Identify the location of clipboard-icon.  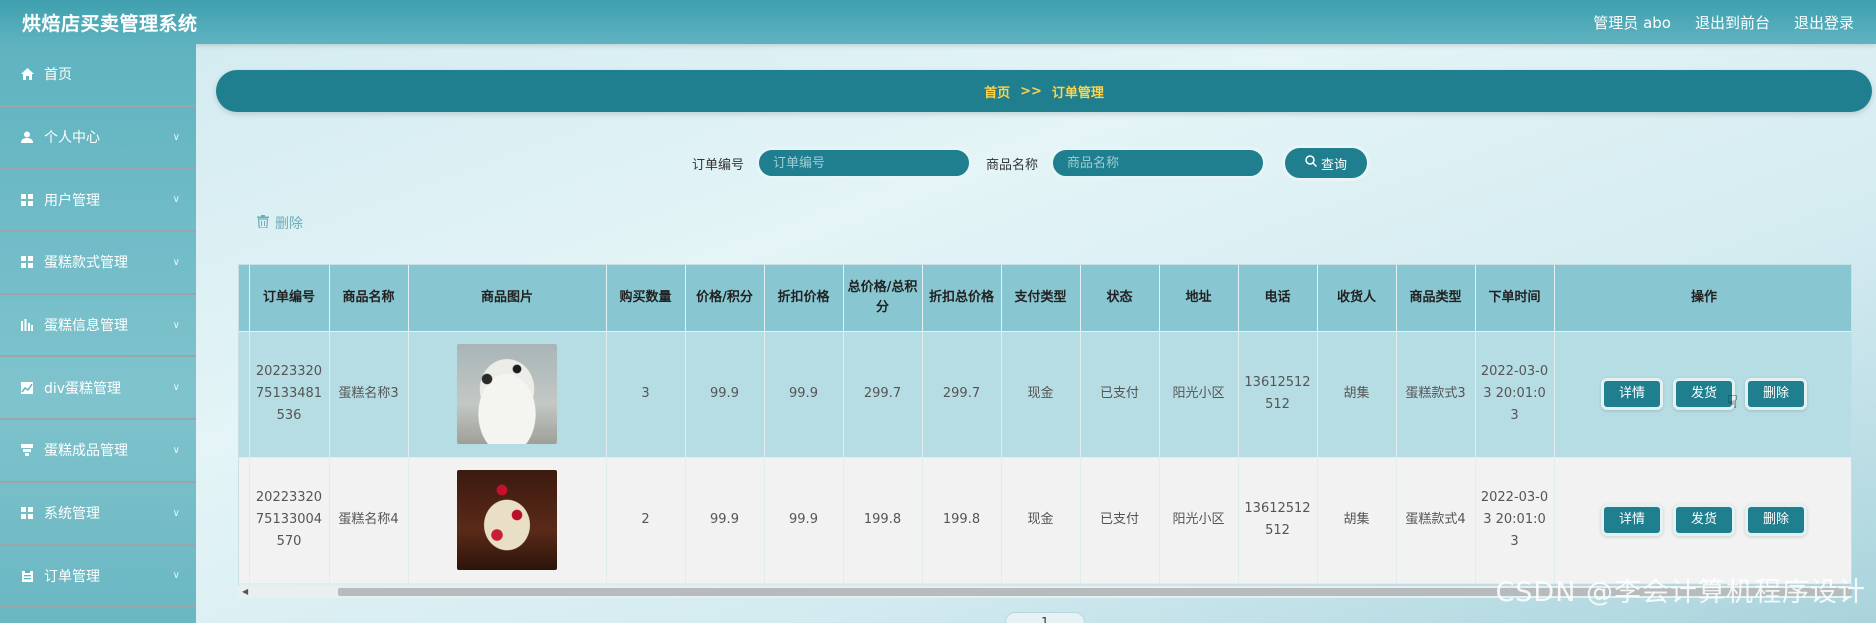
(27, 576).